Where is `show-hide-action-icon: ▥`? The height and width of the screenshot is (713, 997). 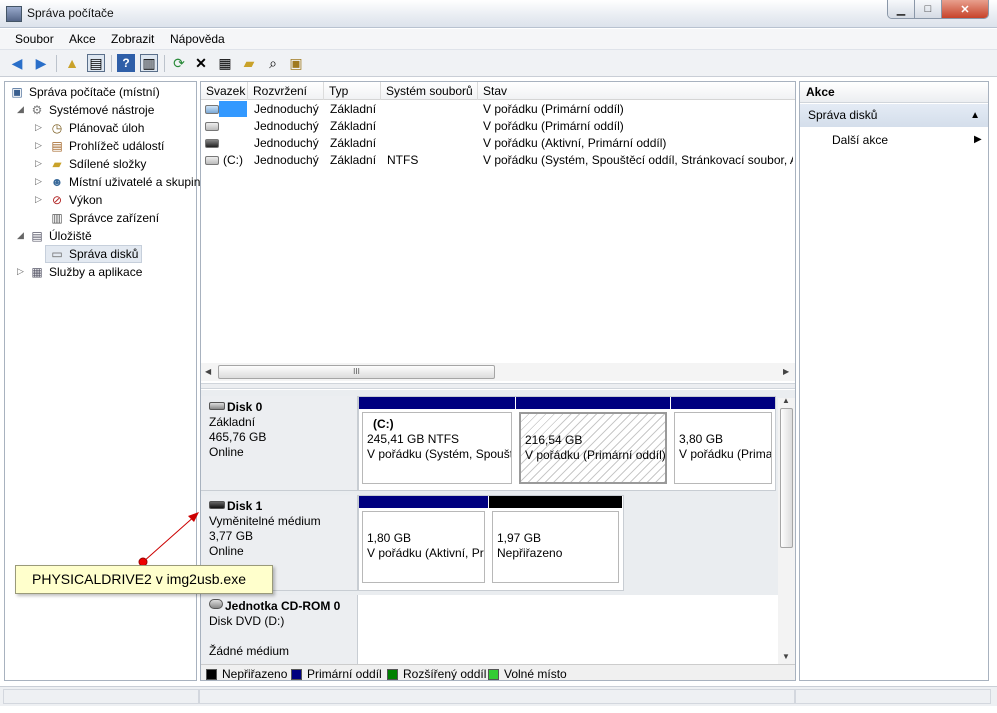
show-hide-action-icon: ▥ is located at coordinates (149, 63).